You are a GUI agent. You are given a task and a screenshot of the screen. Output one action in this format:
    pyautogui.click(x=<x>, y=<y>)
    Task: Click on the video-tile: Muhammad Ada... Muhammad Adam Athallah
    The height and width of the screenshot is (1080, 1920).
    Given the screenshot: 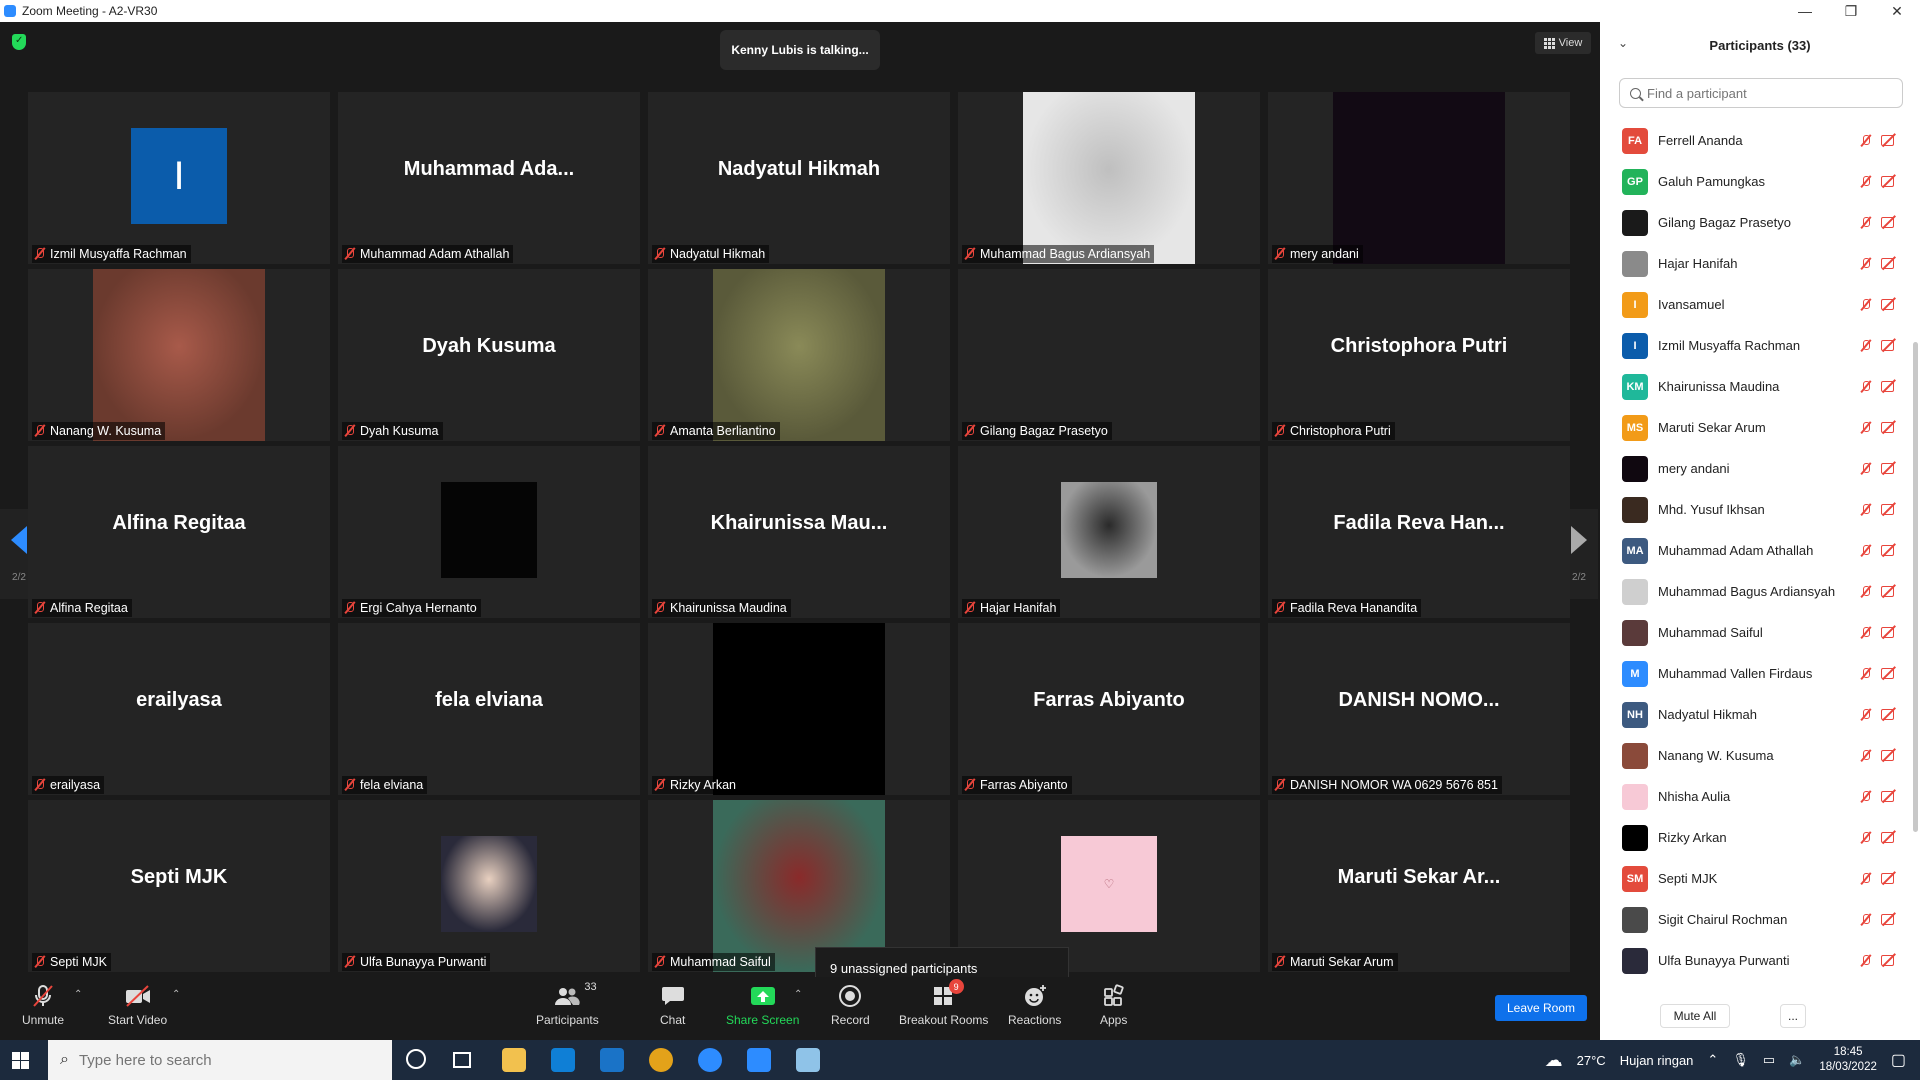 What is the action you would take?
    pyautogui.click(x=489, y=178)
    